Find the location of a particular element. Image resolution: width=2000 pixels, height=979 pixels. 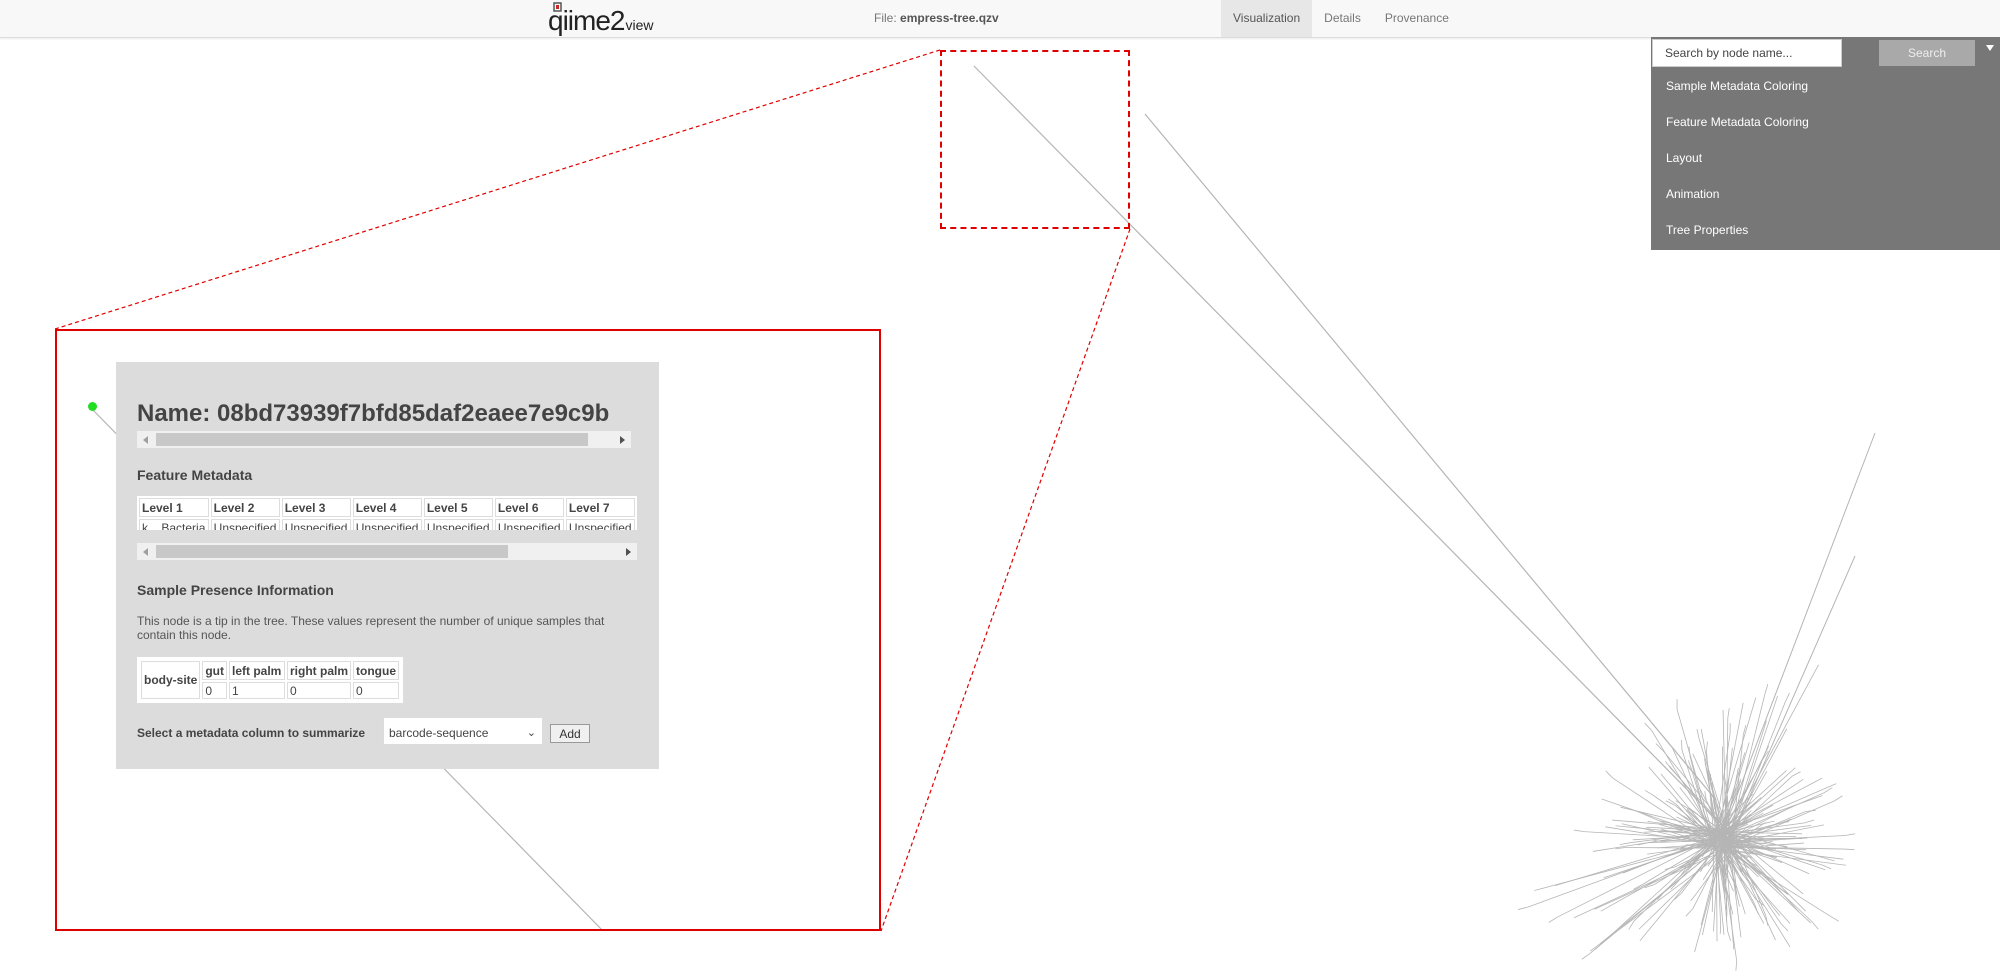

qiime2-view-logo: qiime2 view is located at coordinates (601, 18).